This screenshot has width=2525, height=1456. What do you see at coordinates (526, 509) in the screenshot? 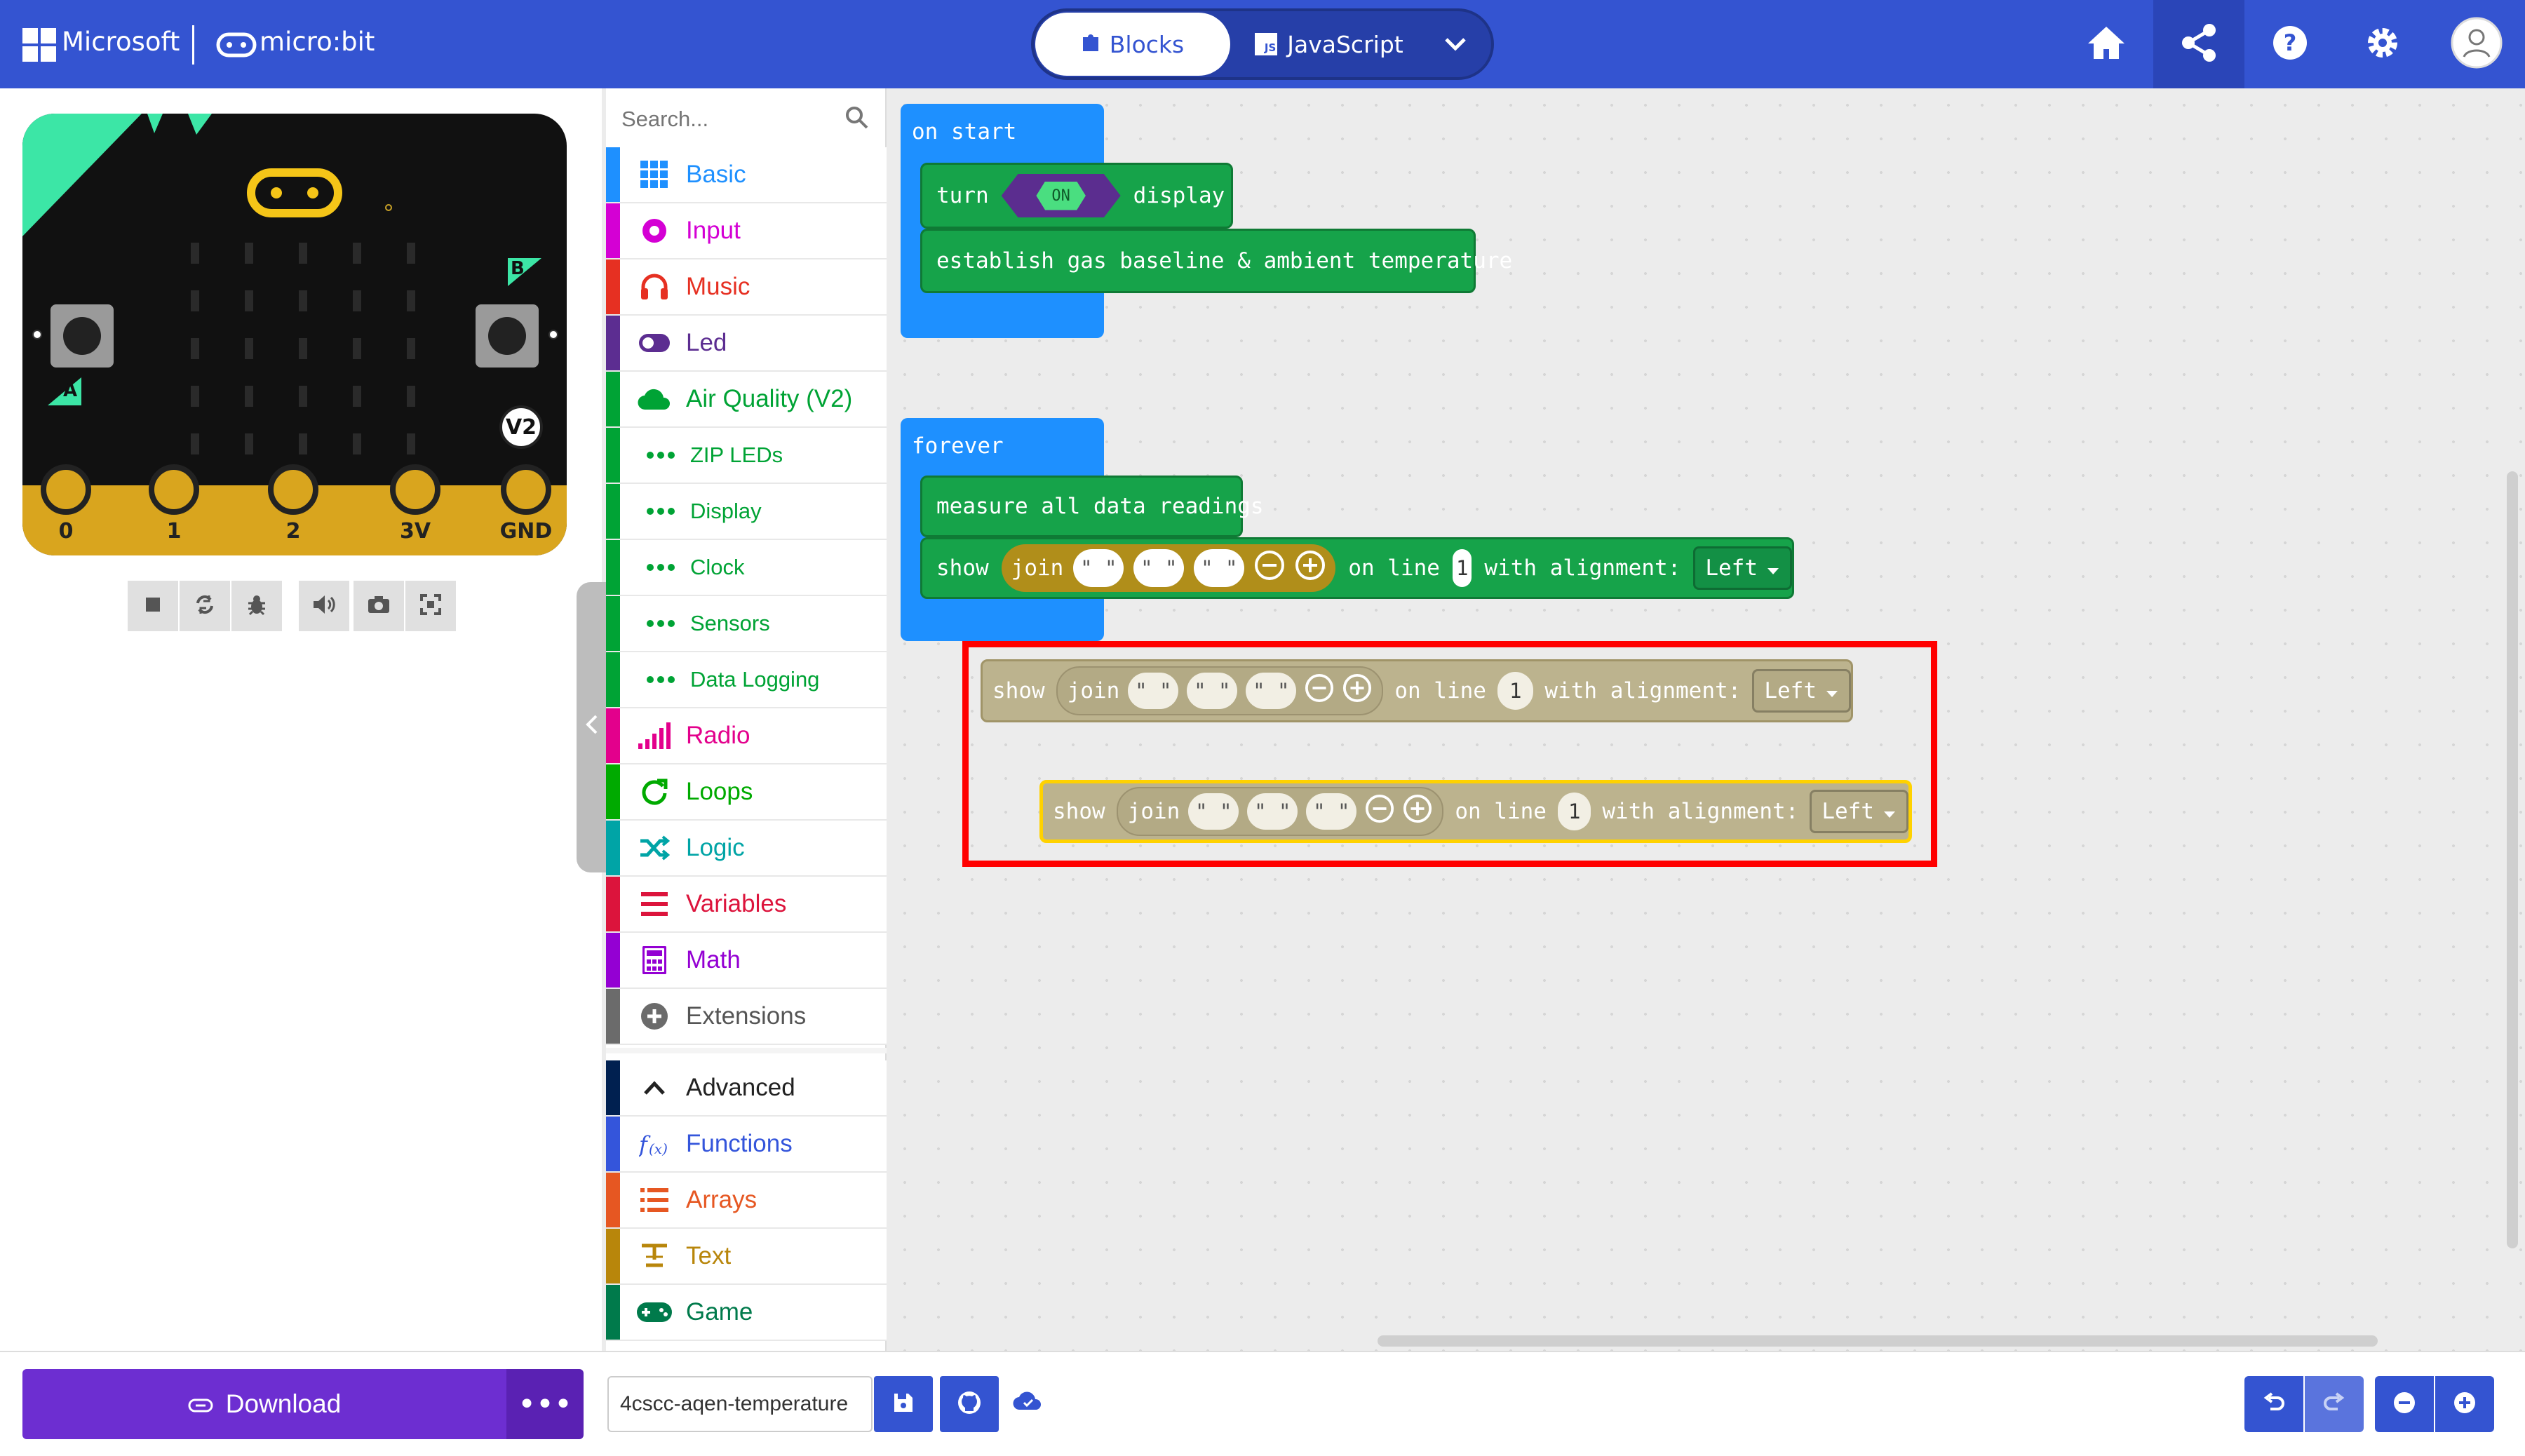
I see `pin-gnd: GND` at bounding box center [526, 509].